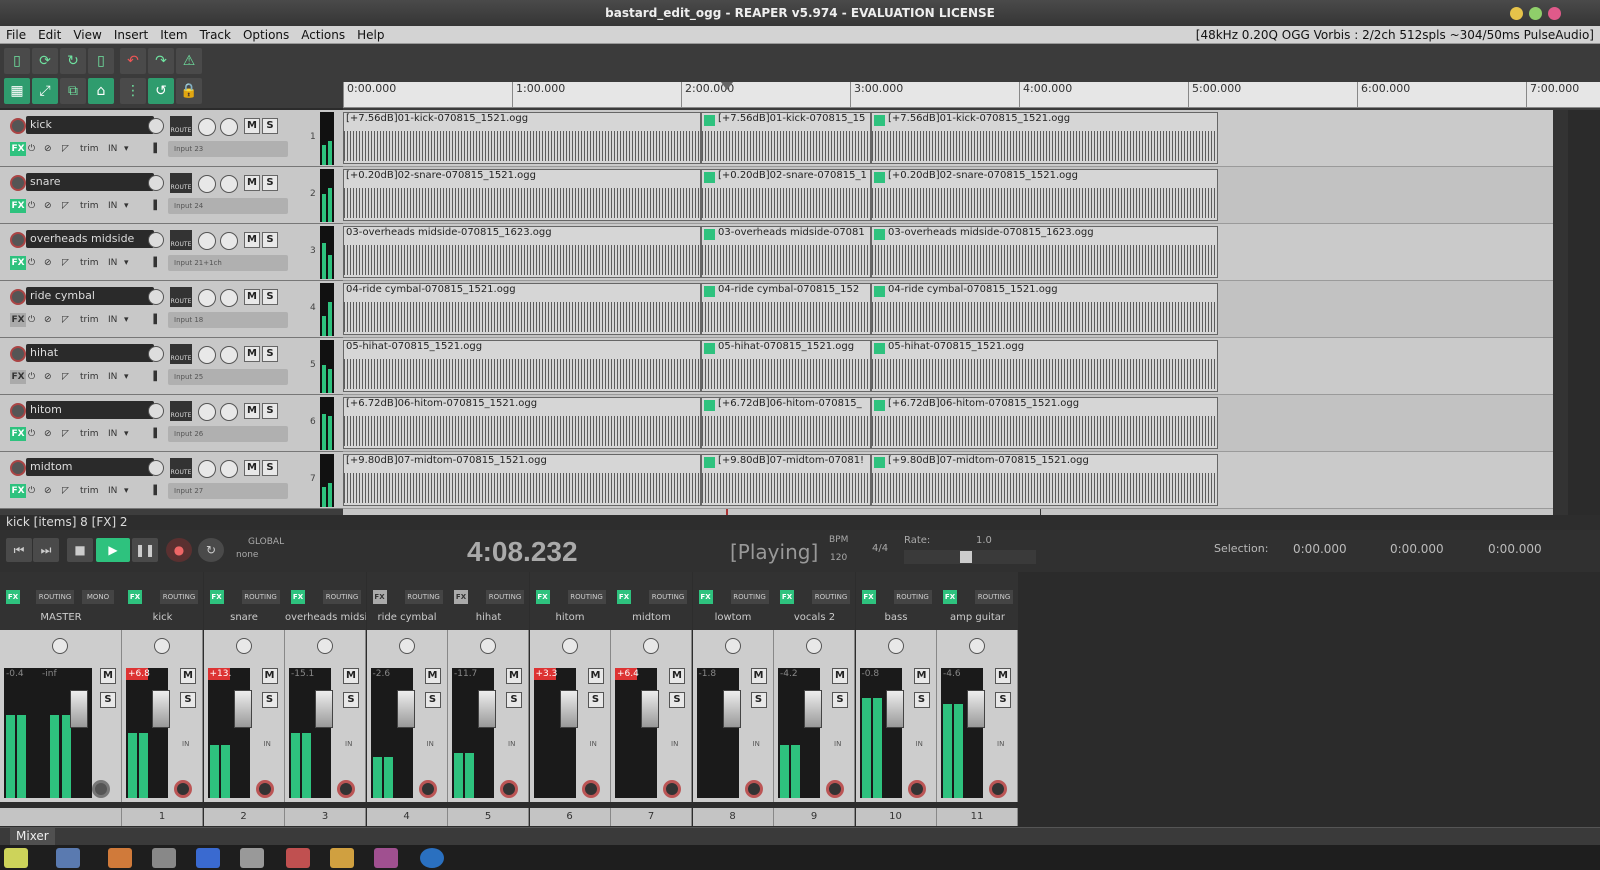  What do you see at coordinates (189, 61) in the screenshot?
I see `metronome-icon: ⚠` at bounding box center [189, 61].